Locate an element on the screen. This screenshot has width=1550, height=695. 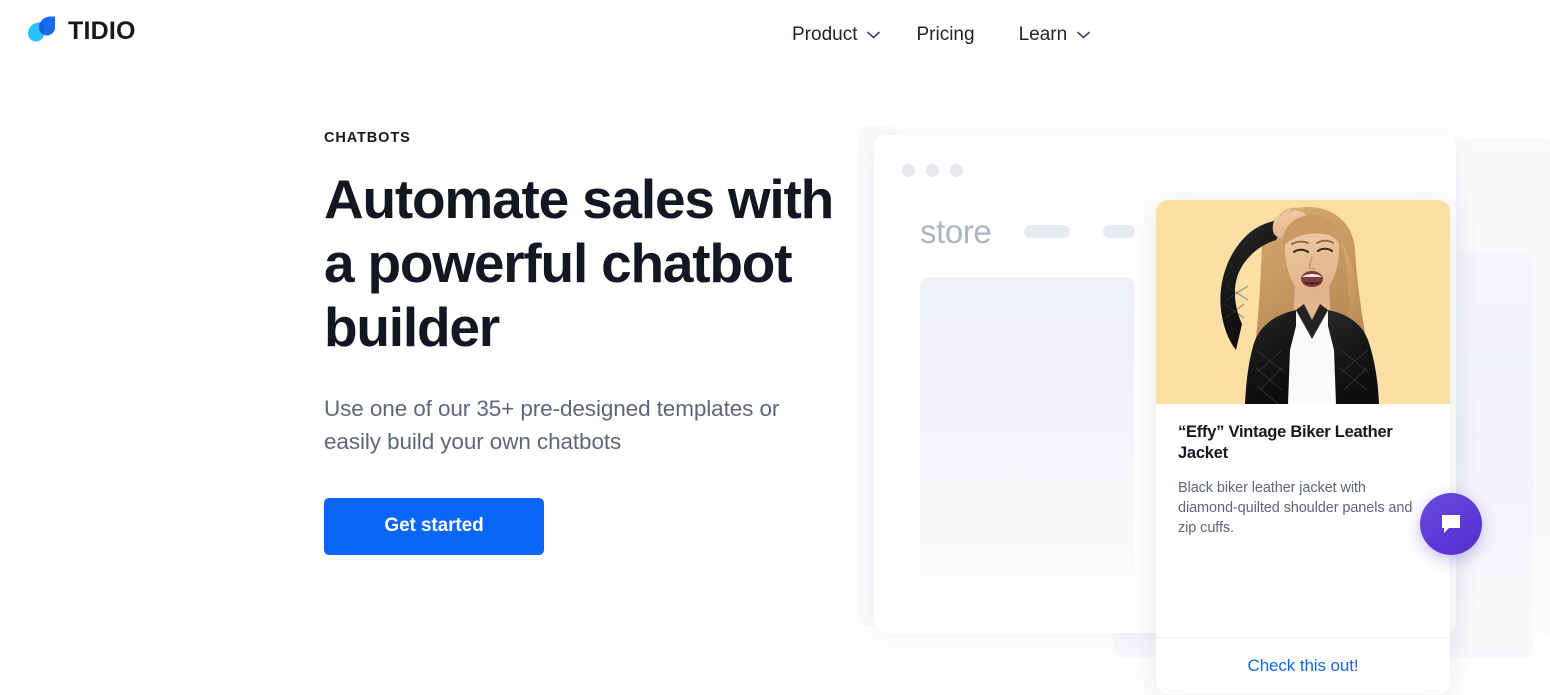
nav-item-learn: Learn is located at coordinates (1051, 35).